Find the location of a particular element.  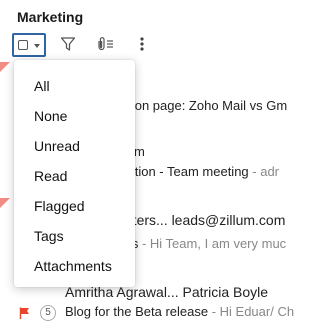

mail-toolbar is located at coordinates (150, 44).